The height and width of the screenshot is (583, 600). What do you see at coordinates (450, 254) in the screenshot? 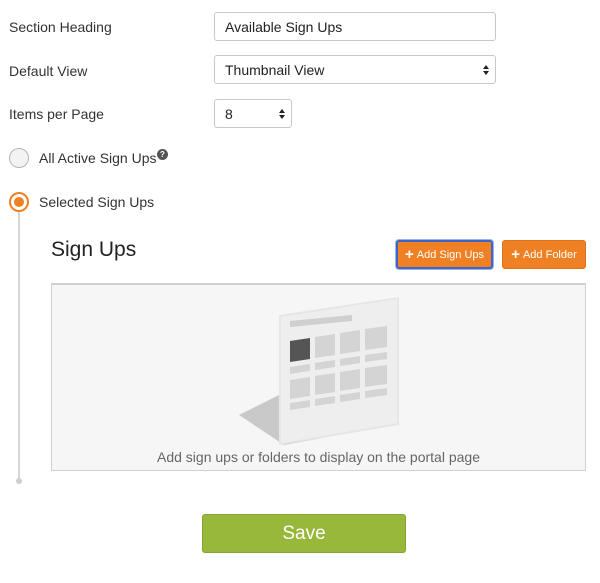
I see `add-signups-label: Add Sign Ups` at bounding box center [450, 254].